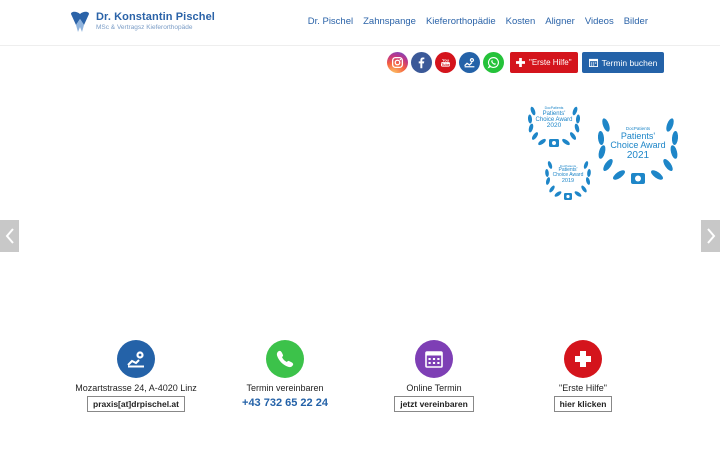  I want to click on plus-cross-icon, so click(520, 62).